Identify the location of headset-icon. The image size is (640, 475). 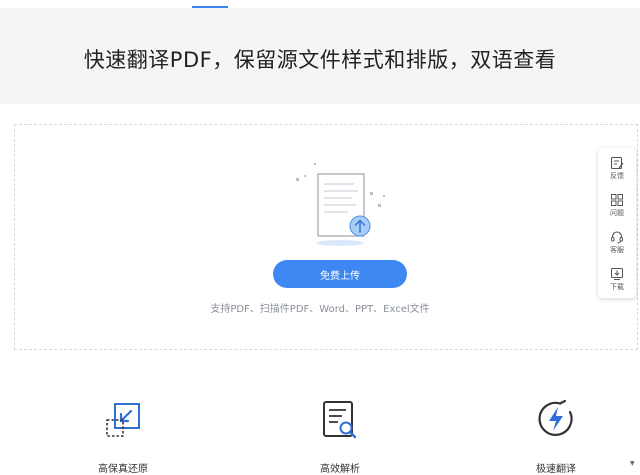
(617, 237).